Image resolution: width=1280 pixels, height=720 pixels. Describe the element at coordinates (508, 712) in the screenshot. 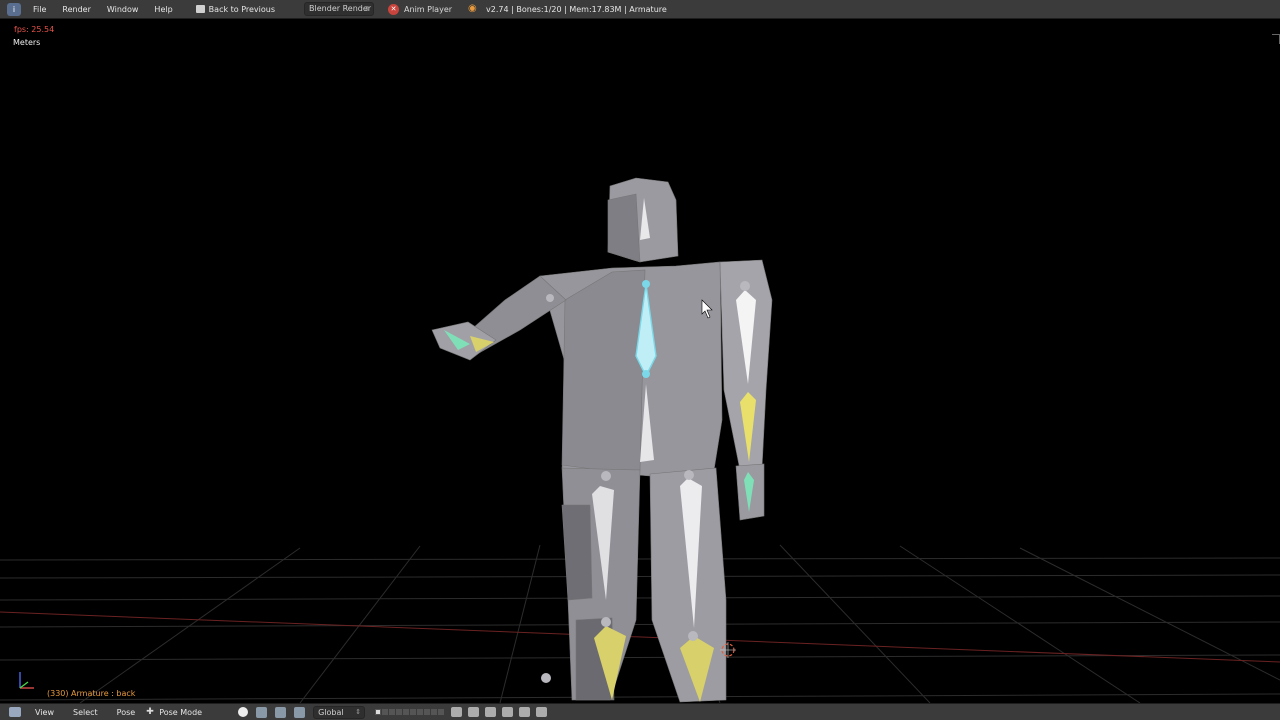

I see `render-opengl-icon` at that location.